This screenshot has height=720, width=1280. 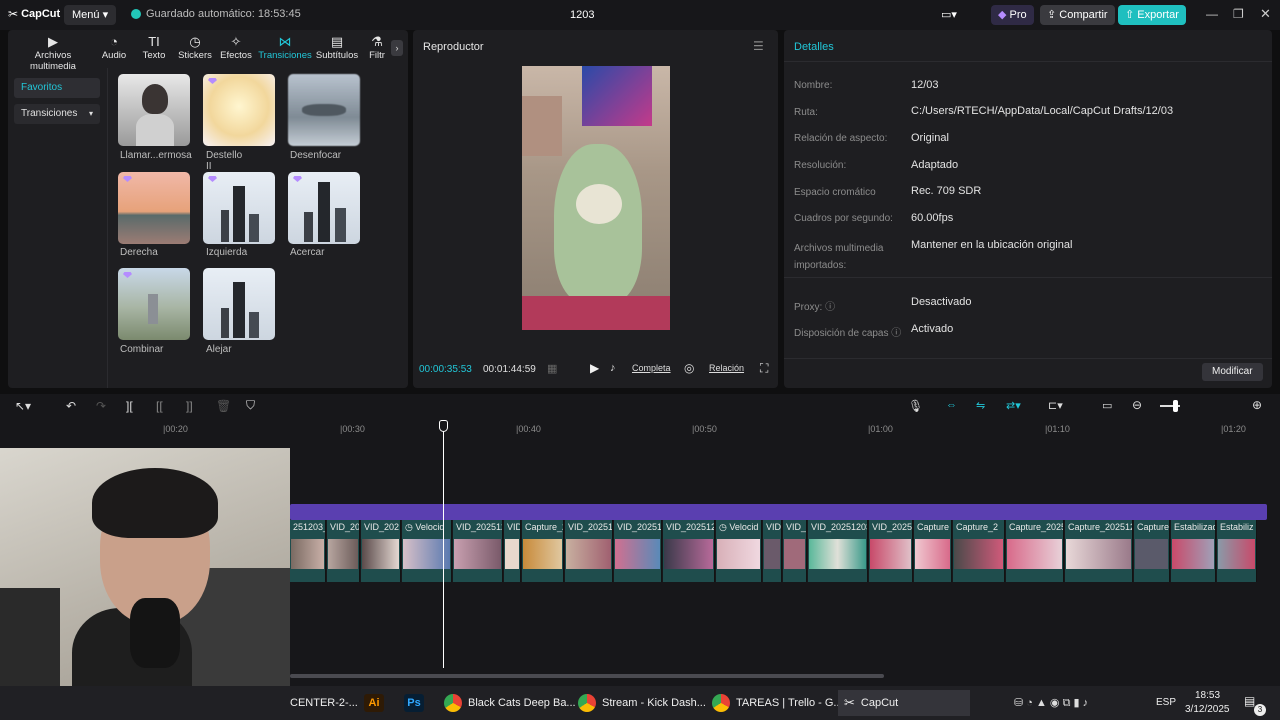 I want to click on ratio-button: Relación, so click(x=726, y=368).